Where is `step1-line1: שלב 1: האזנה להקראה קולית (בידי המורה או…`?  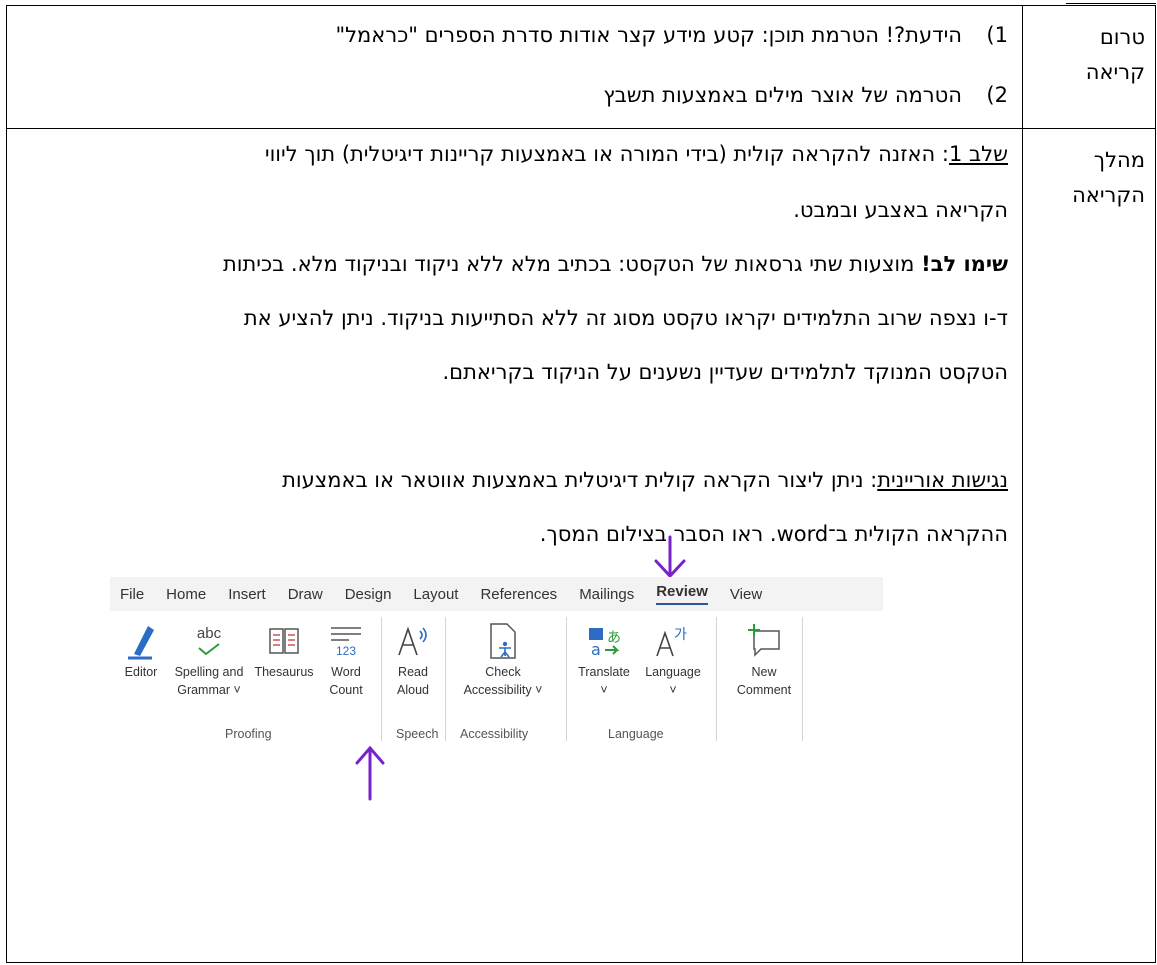 step1-line1: שלב 1: האזנה להקראה קולית (בידי המורה או… is located at coordinates (636, 154).